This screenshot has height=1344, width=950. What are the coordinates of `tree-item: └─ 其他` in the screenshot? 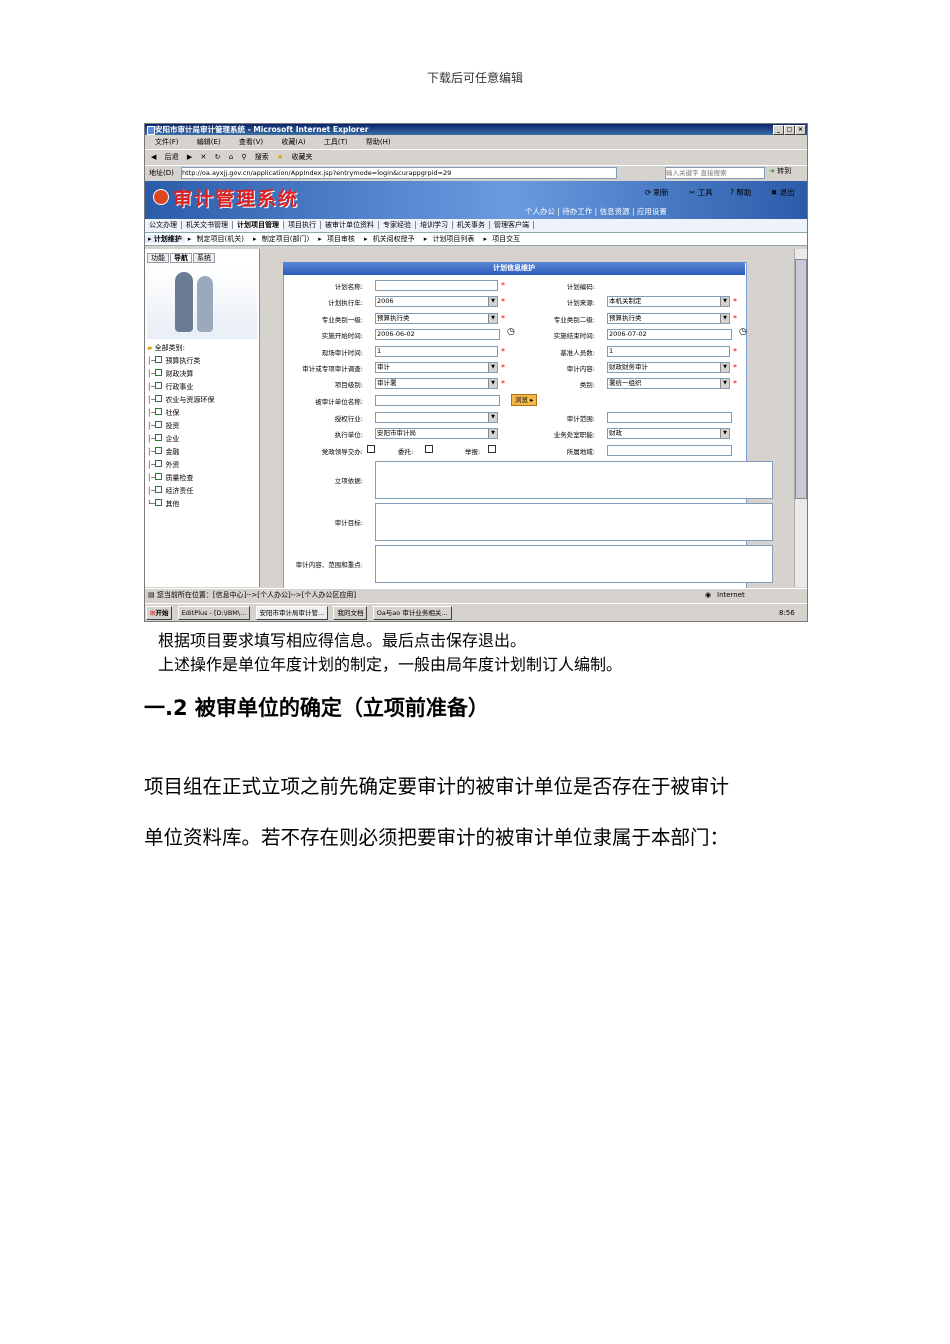 It's located at (180, 504).